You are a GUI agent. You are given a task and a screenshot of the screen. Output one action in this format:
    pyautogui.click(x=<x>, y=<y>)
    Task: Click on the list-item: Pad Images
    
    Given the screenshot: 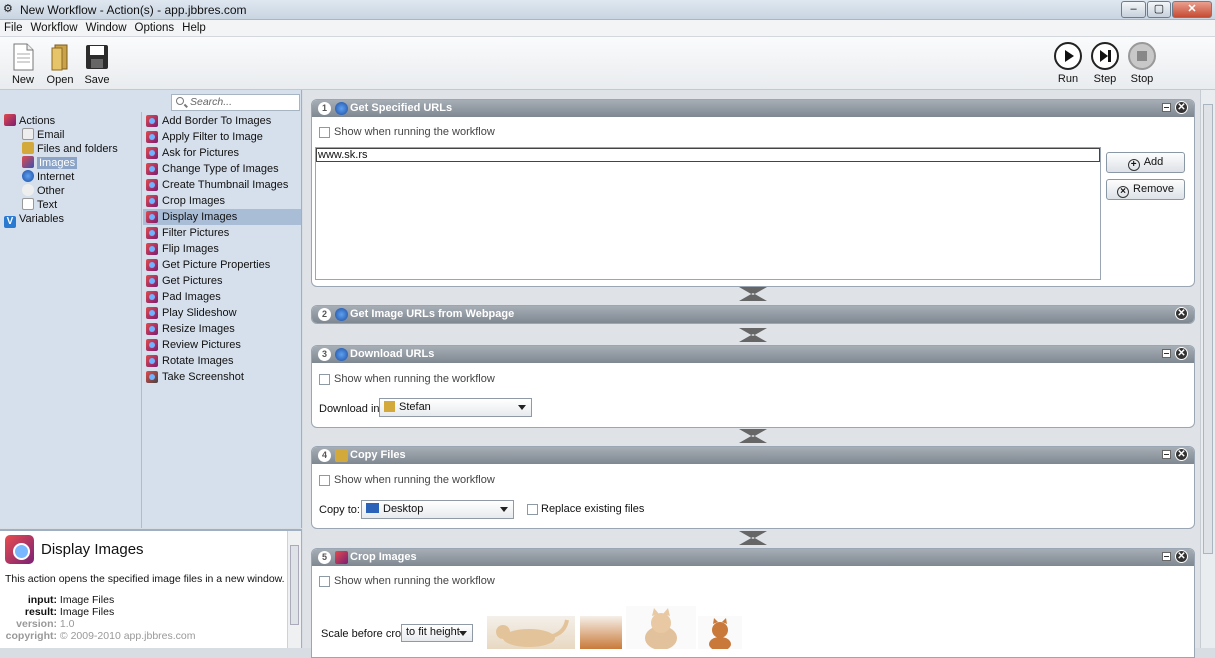 What is the action you would take?
    pyautogui.click(x=222, y=297)
    